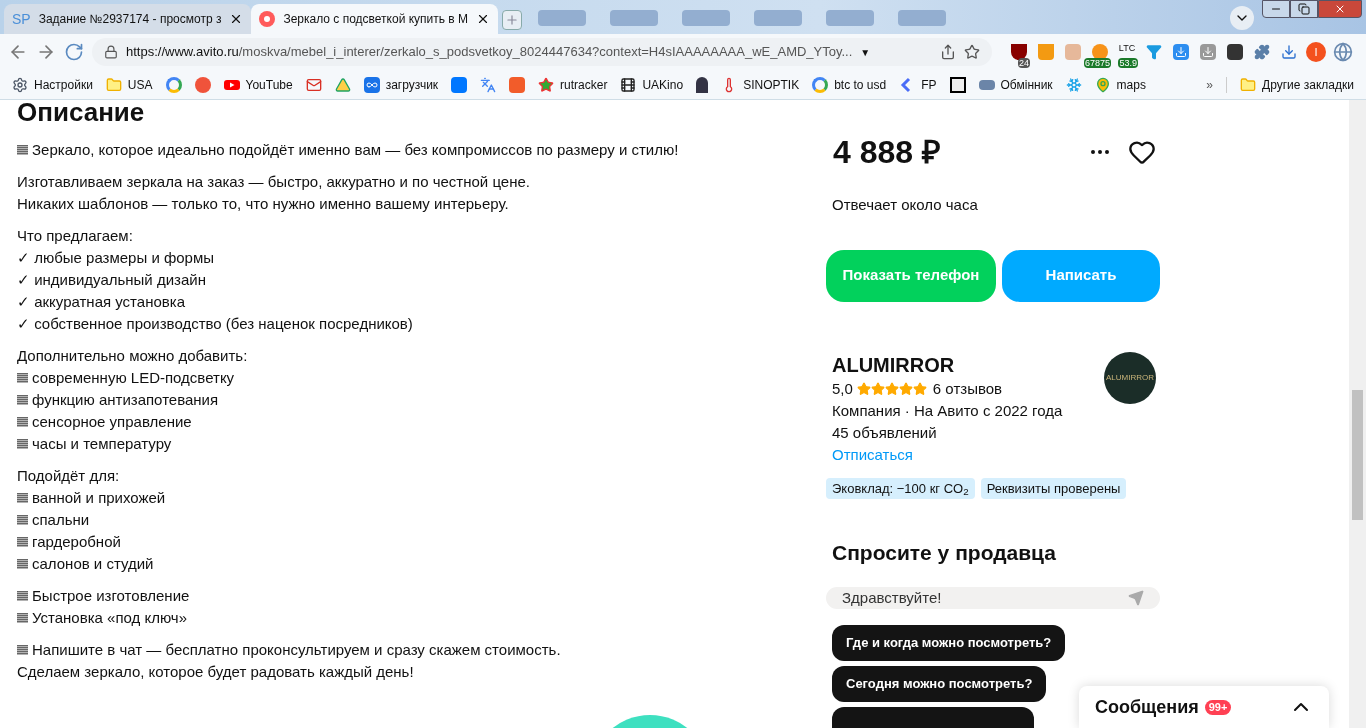 The image size is (1366, 728). I want to click on unread-badge: 99+, so click(1218, 707).